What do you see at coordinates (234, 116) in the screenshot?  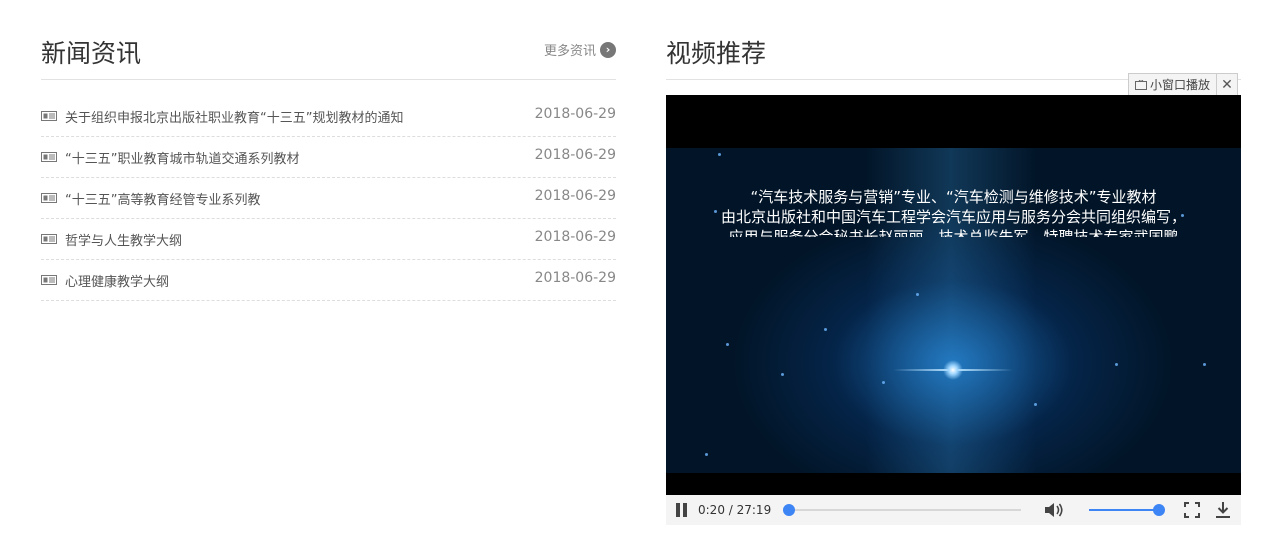 I see `news-item-title: 关于组织申报北京出版社职业教育“十三五”规划教材的通知` at bounding box center [234, 116].